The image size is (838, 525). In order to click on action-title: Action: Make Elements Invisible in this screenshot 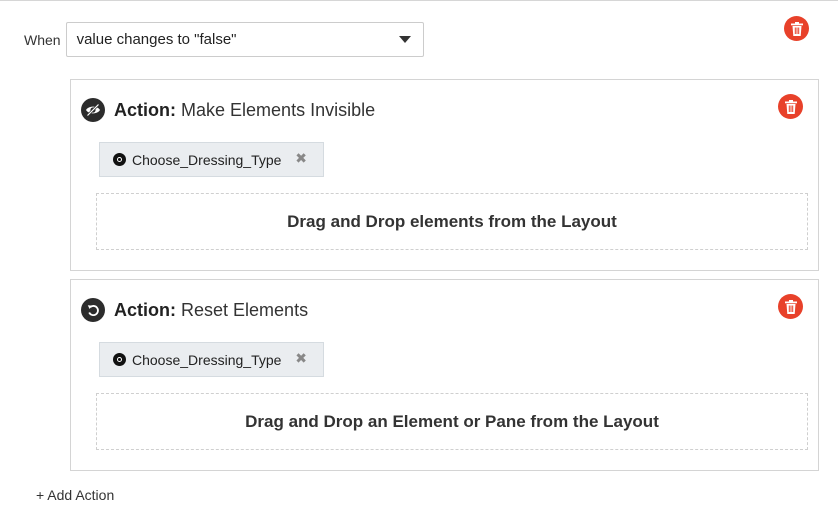, I will do `click(244, 110)`.